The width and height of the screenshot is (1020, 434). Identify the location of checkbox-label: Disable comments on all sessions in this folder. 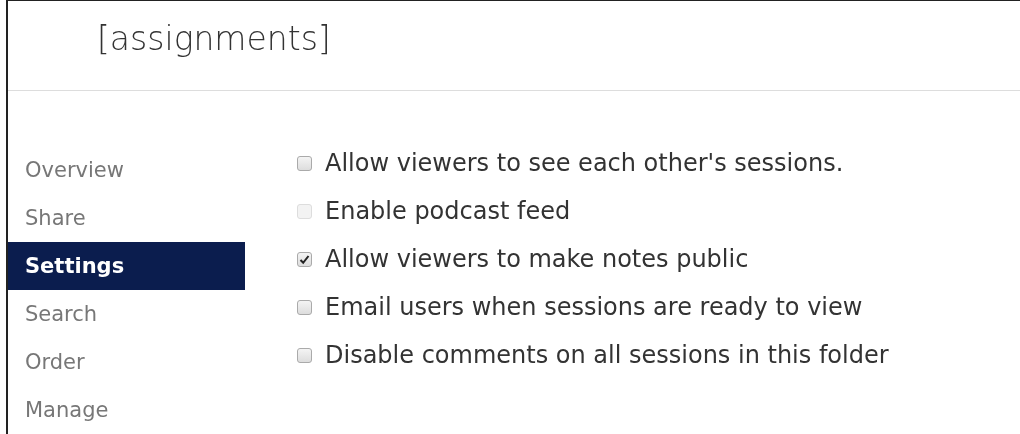
(607, 355).